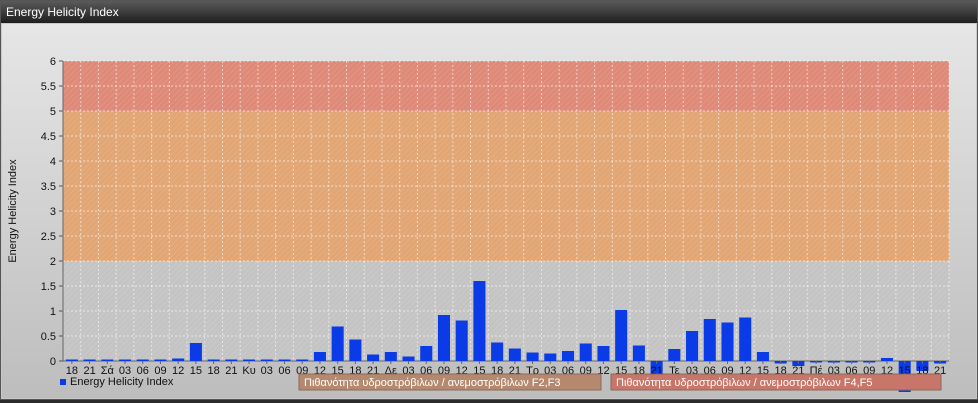 This screenshot has height=403, width=978. I want to click on y-tick-label: 2, so click(53, 262).